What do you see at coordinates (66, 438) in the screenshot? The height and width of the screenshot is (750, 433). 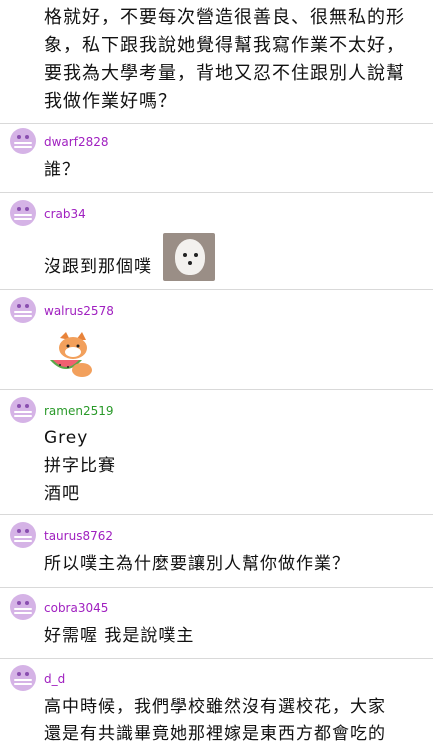 I see `comment-text: Grey` at bounding box center [66, 438].